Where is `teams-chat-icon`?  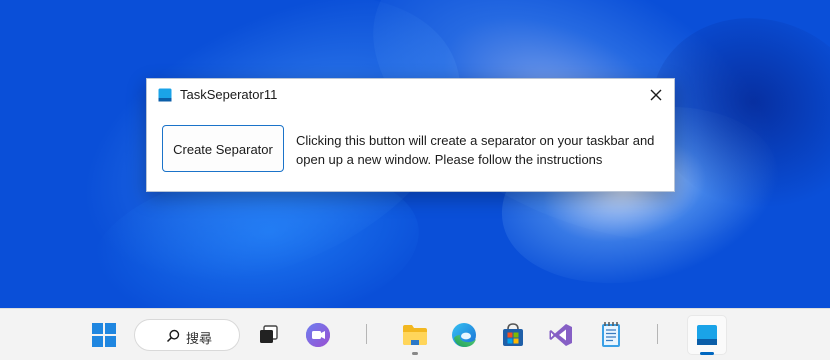 teams-chat-icon is located at coordinates (318, 335).